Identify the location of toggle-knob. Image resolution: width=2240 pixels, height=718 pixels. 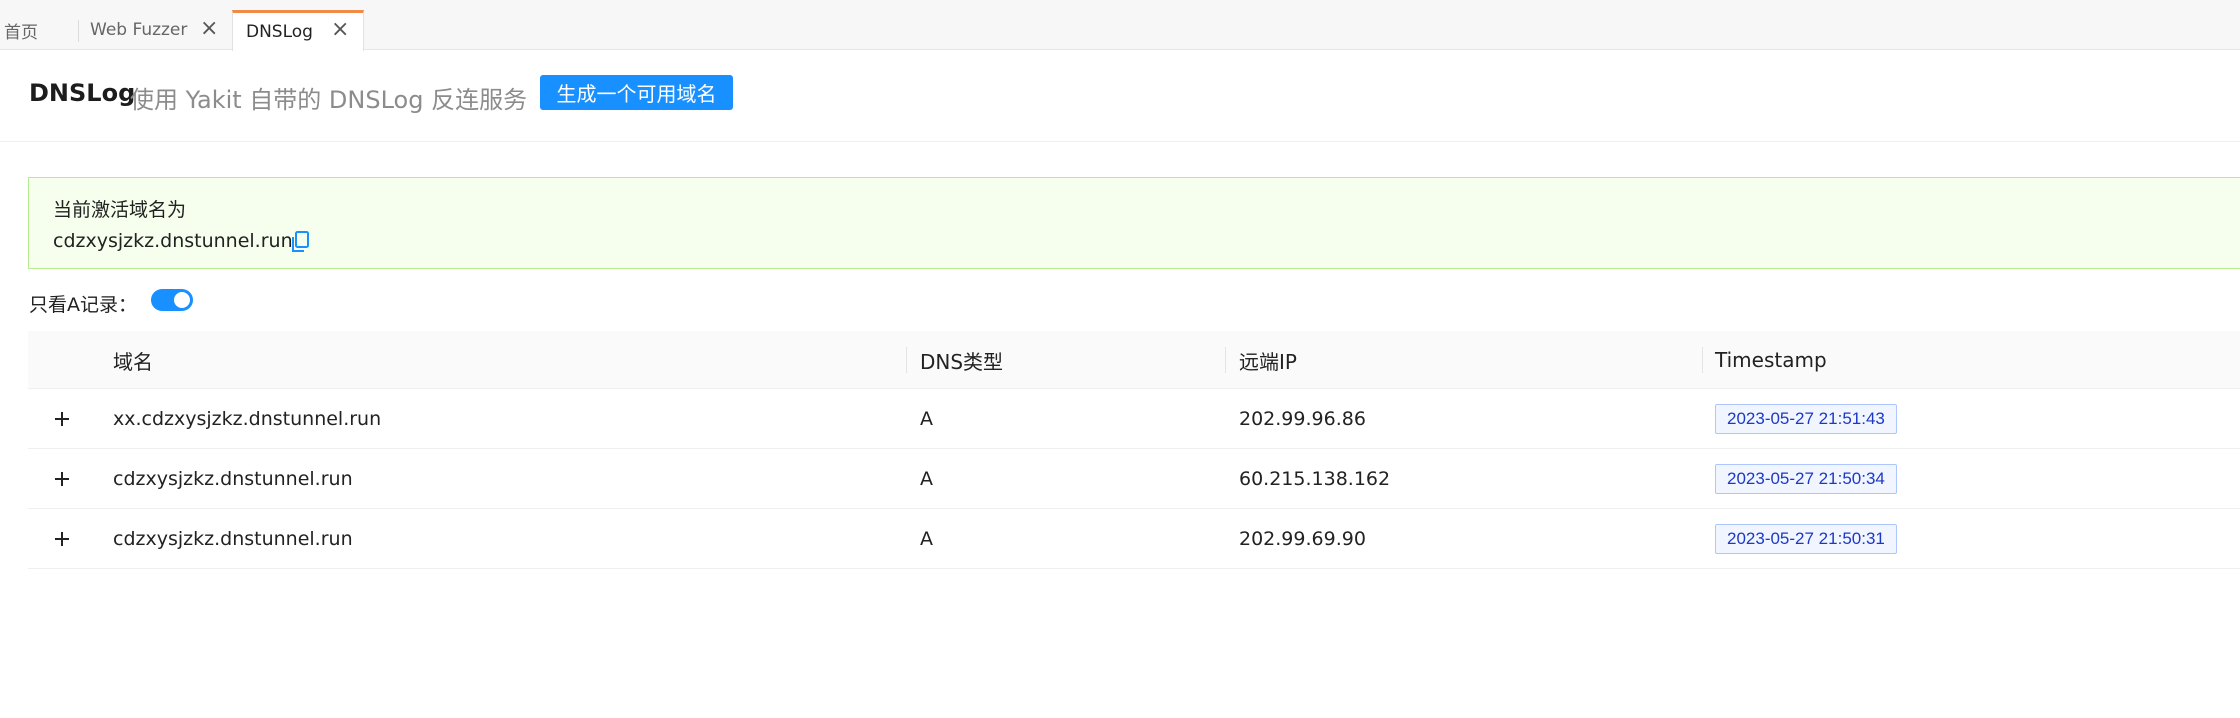
(182, 300).